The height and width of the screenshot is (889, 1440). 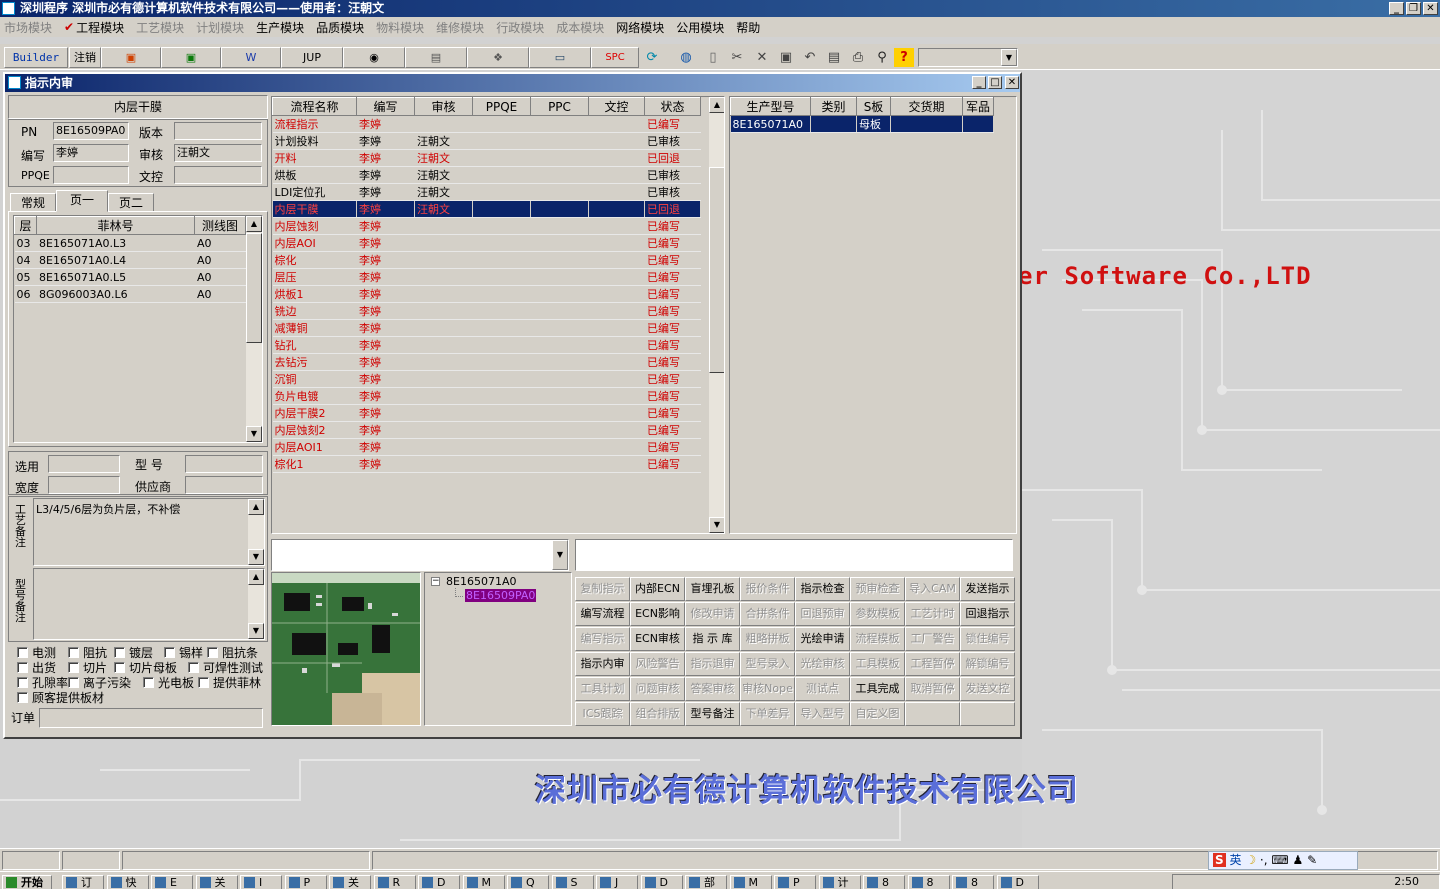 What do you see at coordinates (1279, 860) in the screenshot?
I see `keyboard-icon: ⌨` at bounding box center [1279, 860].